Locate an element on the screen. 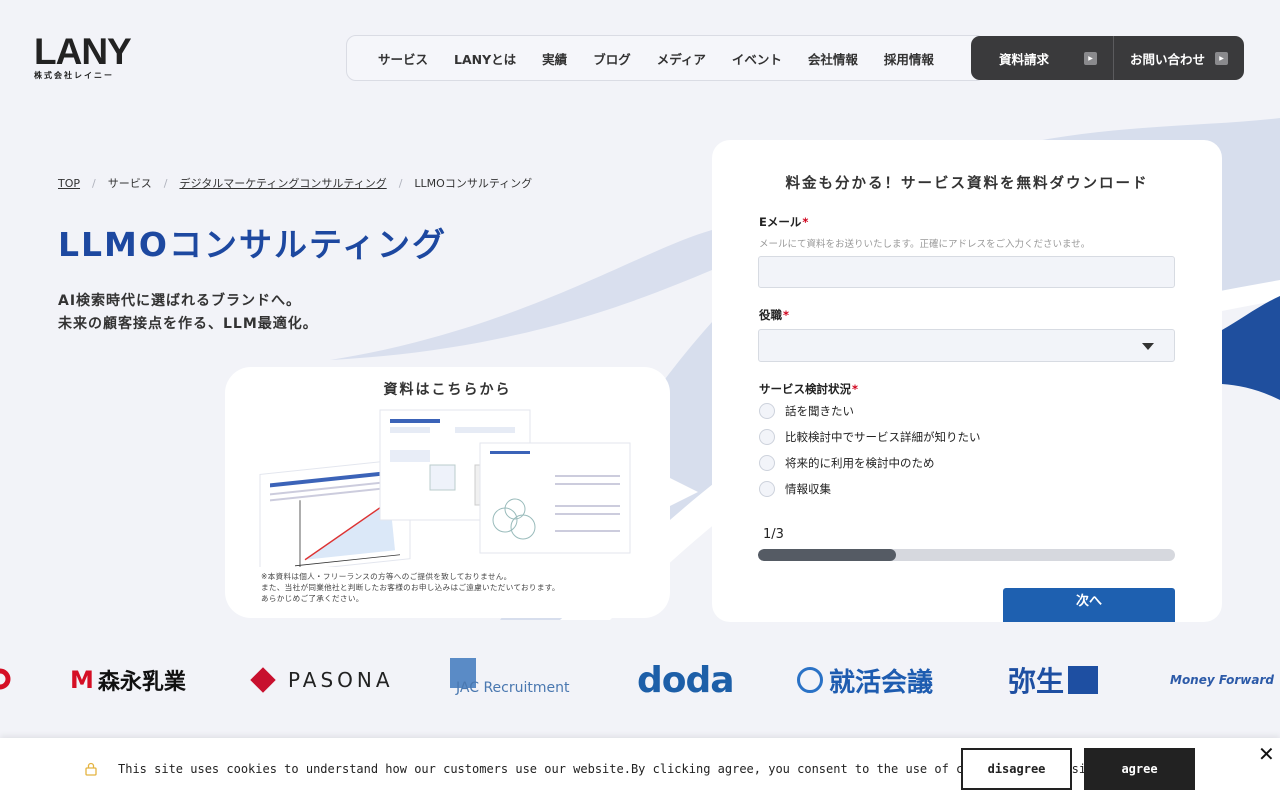 This screenshot has height=800, width=1280. logo-doda: doda is located at coordinates (686, 680).